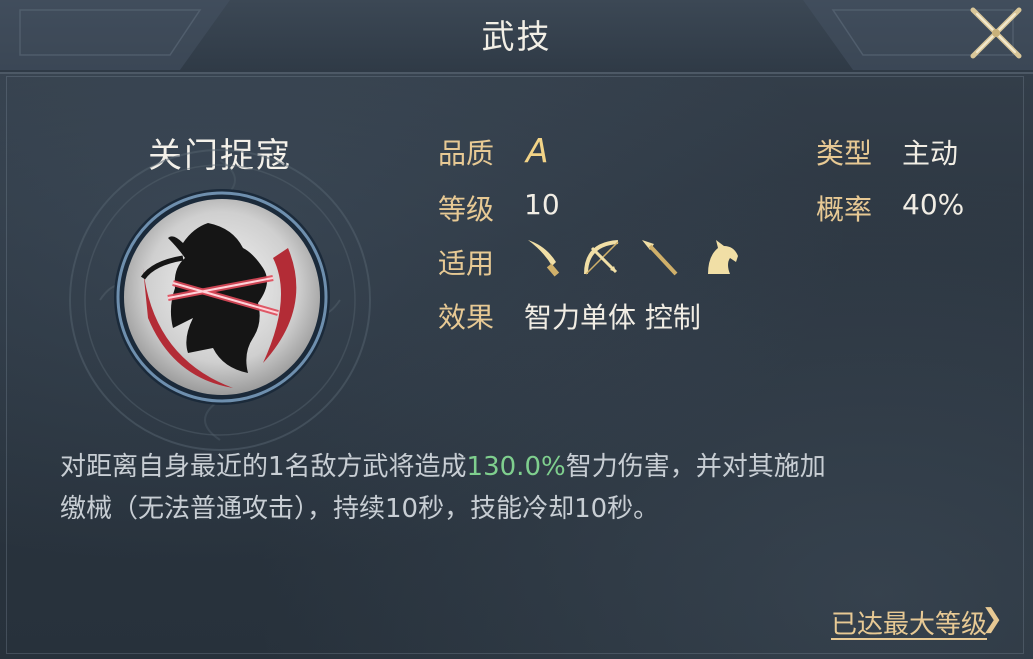  What do you see at coordinates (263, 467) in the screenshot?
I see `description-text: 对距离自身最近的1名敌方武将造成` at bounding box center [263, 467].